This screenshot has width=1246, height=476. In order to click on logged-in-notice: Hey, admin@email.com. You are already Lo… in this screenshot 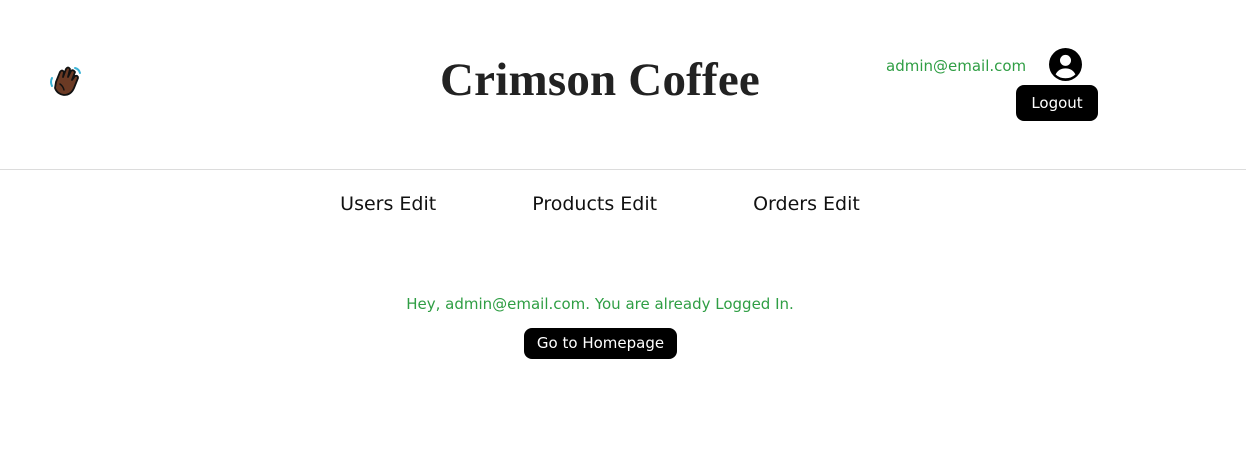, I will do `click(600, 304)`.